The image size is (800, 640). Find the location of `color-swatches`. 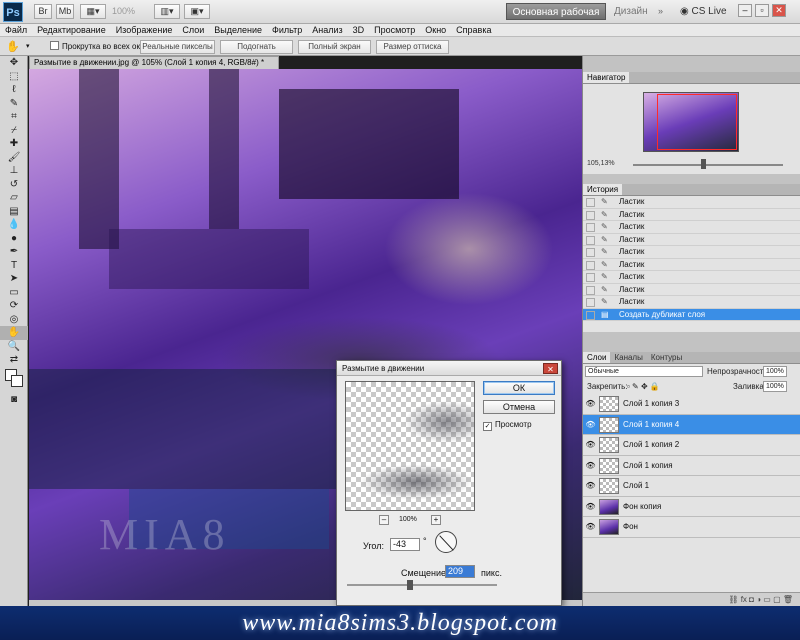

color-swatches is located at coordinates (14, 380).